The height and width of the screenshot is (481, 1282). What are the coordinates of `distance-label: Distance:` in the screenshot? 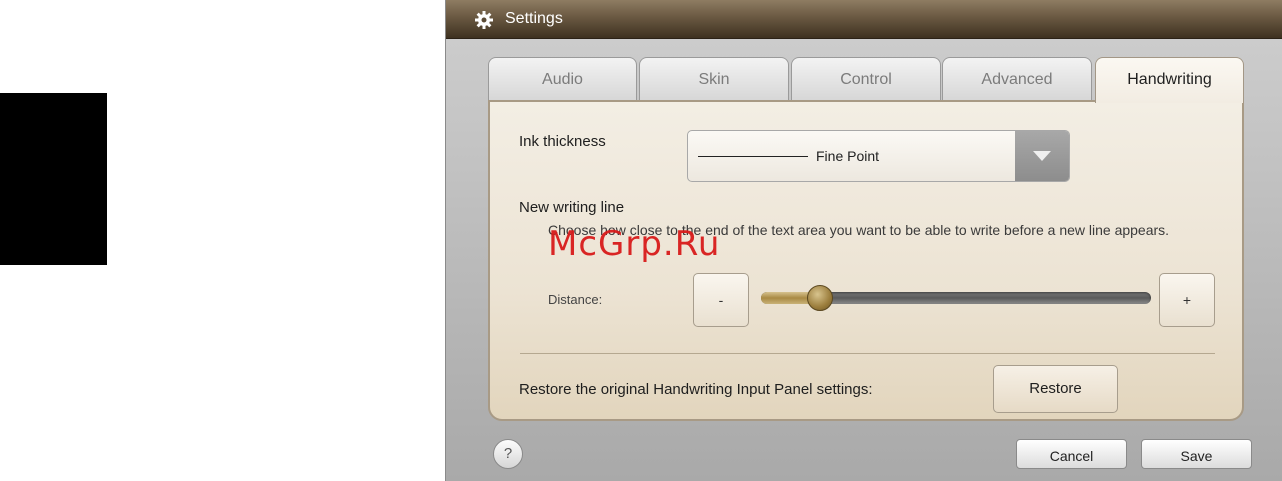 It's located at (575, 299).